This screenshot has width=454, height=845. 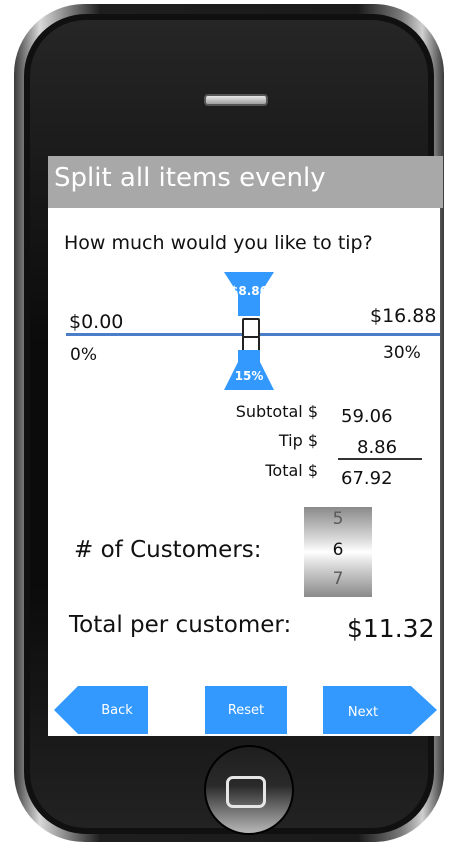 What do you see at coordinates (246, 792) in the screenshot?
I see `home-square-icon` at bounding box center [246, 792].